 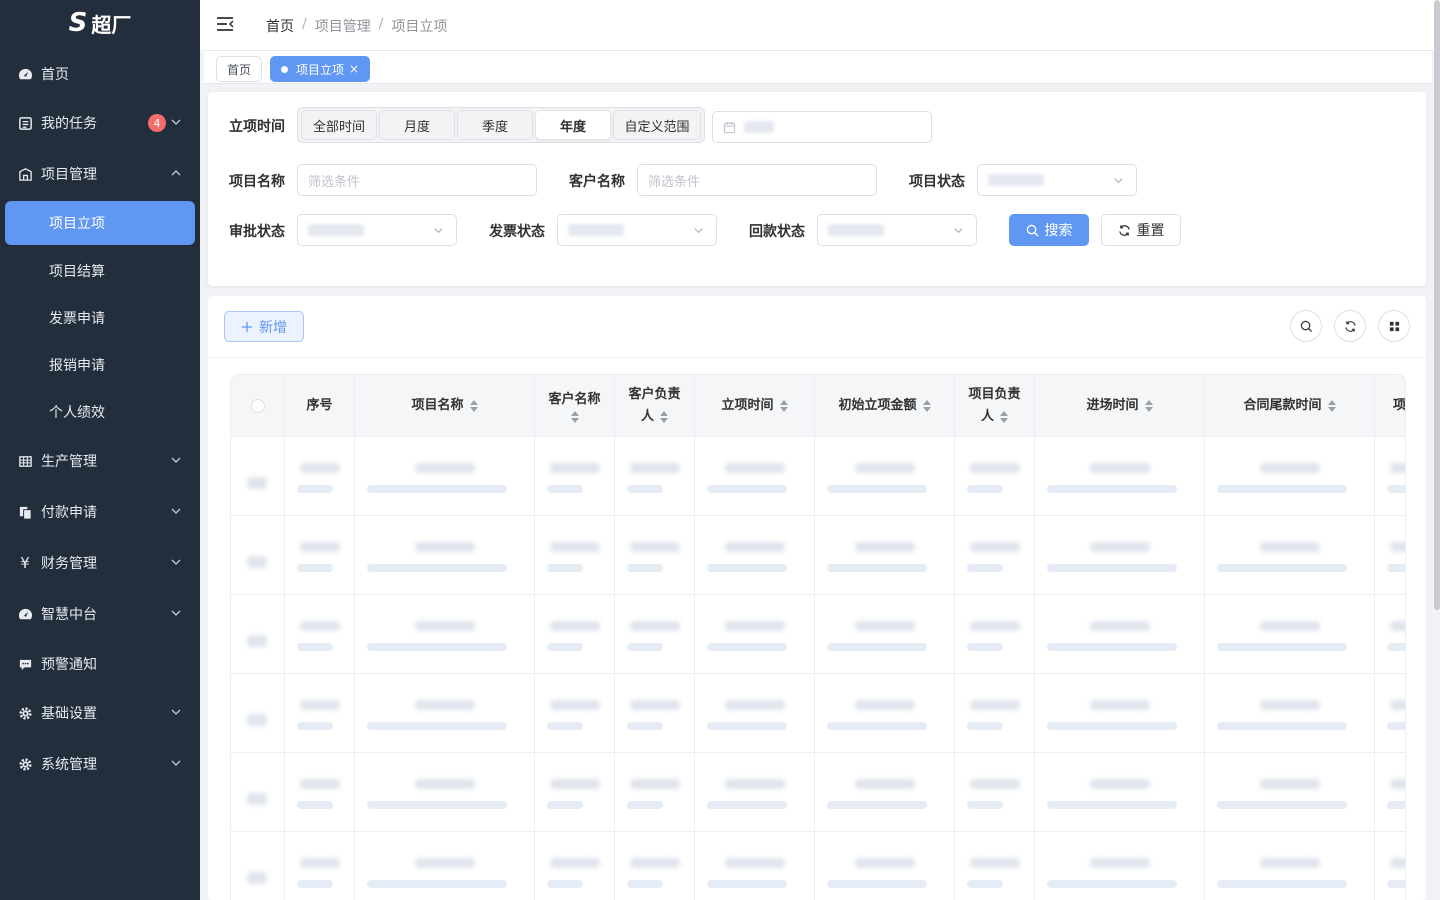 I want to click on column-header-entry-time: 进场时间, so click(x=1120, y=406).